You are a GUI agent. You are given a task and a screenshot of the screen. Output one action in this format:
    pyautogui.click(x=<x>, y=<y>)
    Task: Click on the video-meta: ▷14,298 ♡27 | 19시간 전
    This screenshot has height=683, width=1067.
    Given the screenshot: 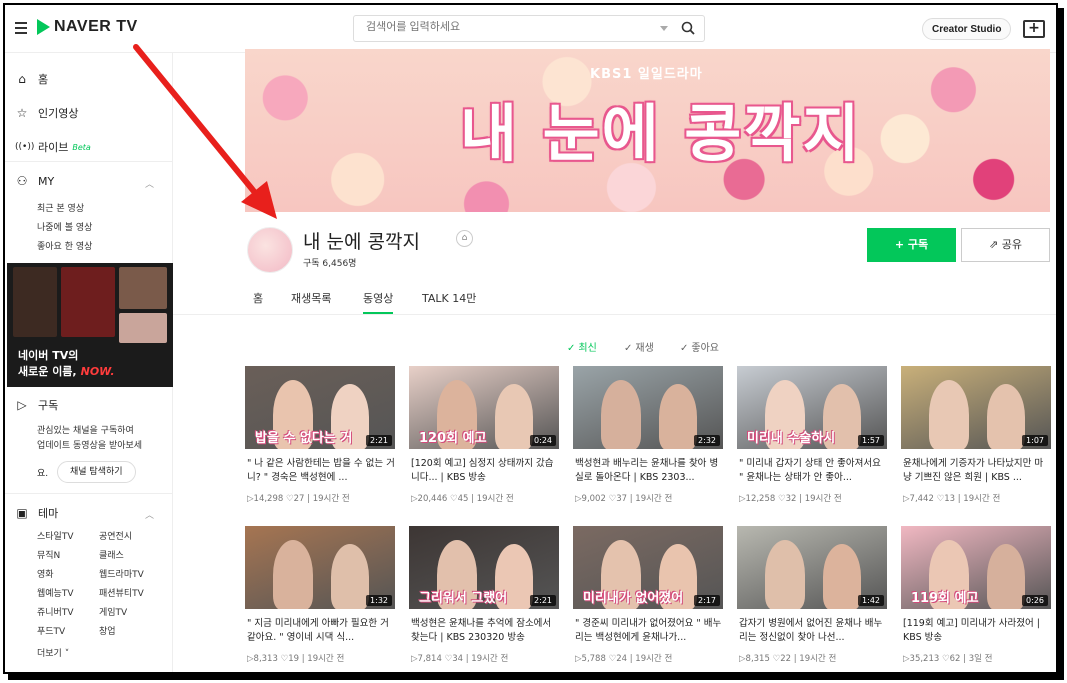 What is the action you would take?
    pyautogui.click(x=298, y=498)
    